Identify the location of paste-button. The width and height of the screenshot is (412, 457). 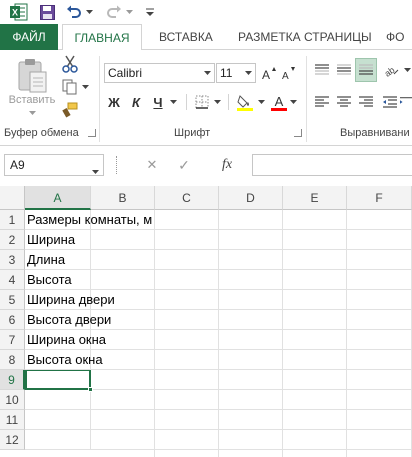
(32, 76).